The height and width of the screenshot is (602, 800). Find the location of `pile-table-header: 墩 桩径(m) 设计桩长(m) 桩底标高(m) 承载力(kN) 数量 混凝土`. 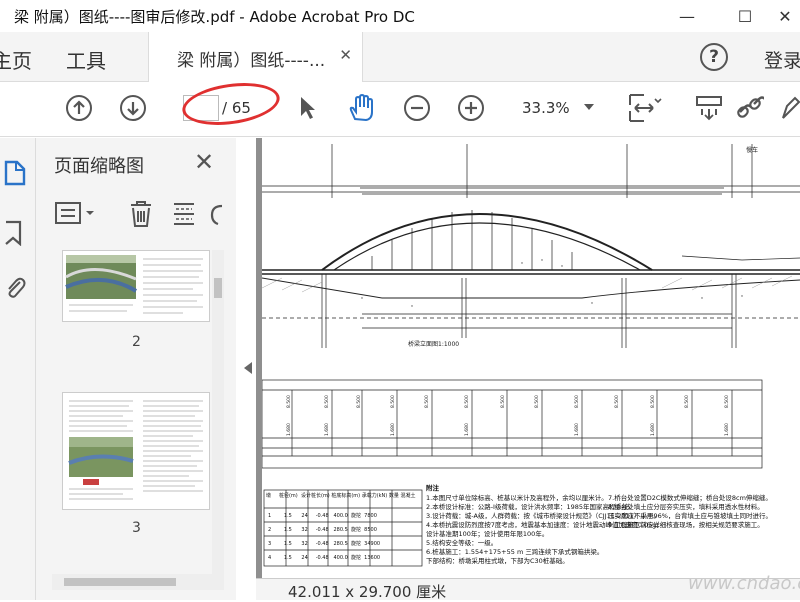

pile-table-header: 墩 桩径(m) 设计桩长(m) 桩底标高(m) 承载力(kN) 数量 混凝土 is located at coordinates (341, 496).